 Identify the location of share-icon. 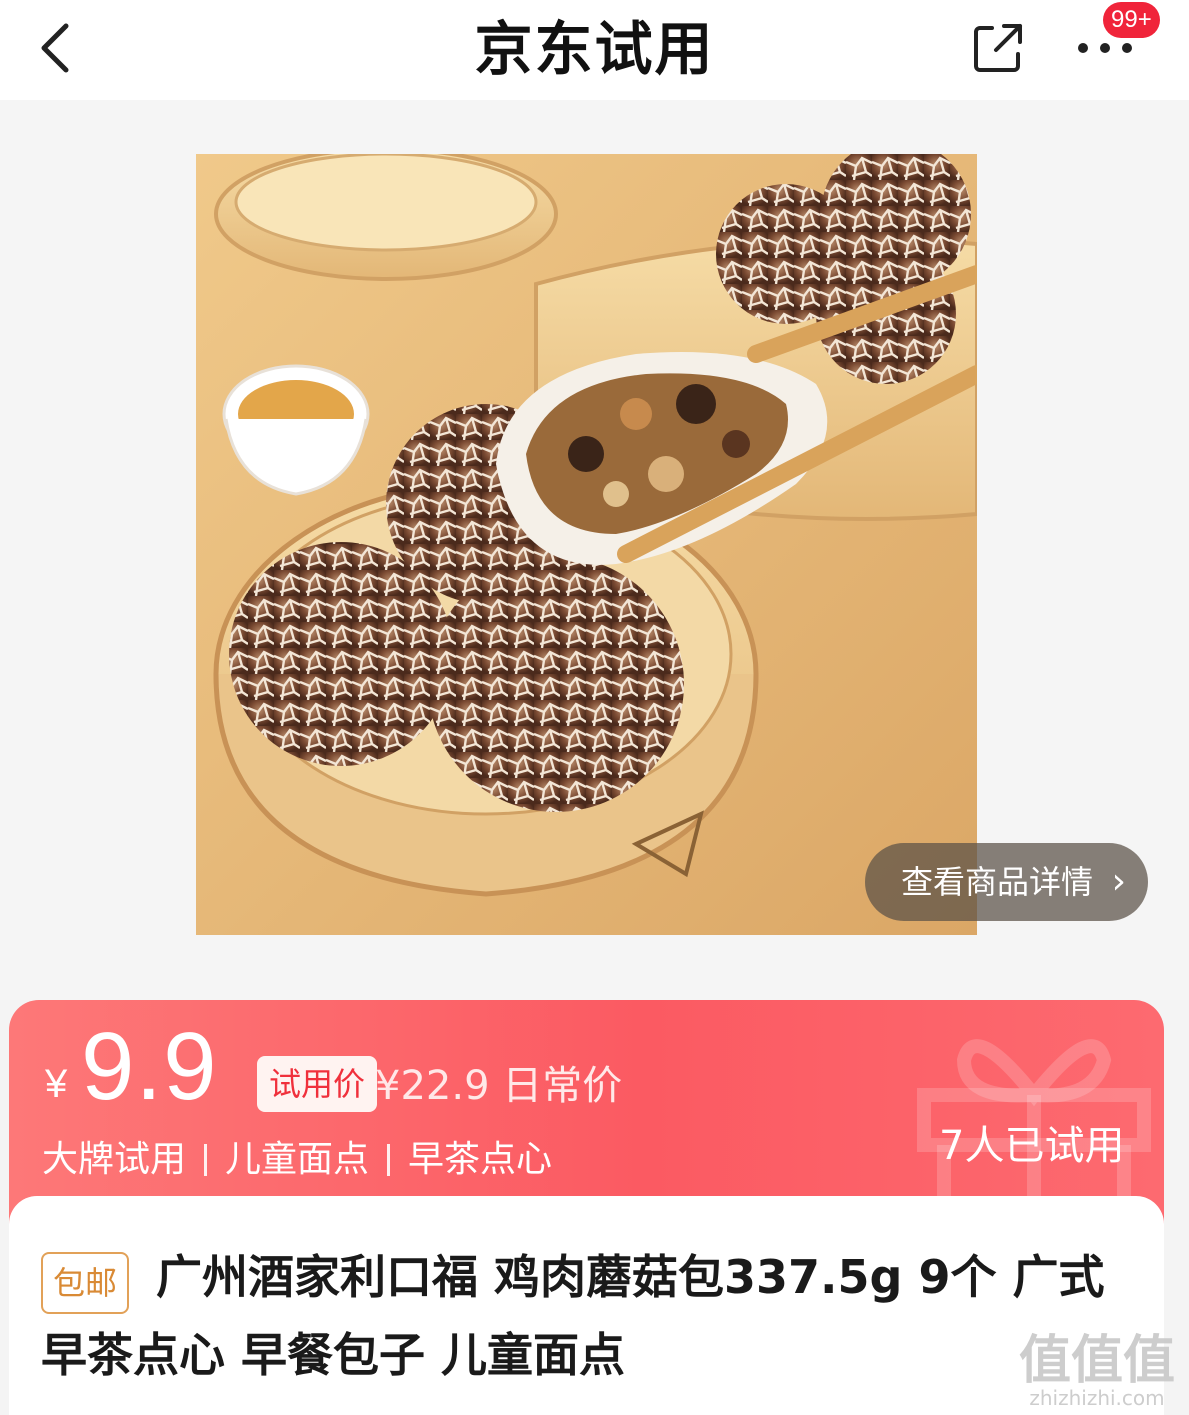
(998, 48).